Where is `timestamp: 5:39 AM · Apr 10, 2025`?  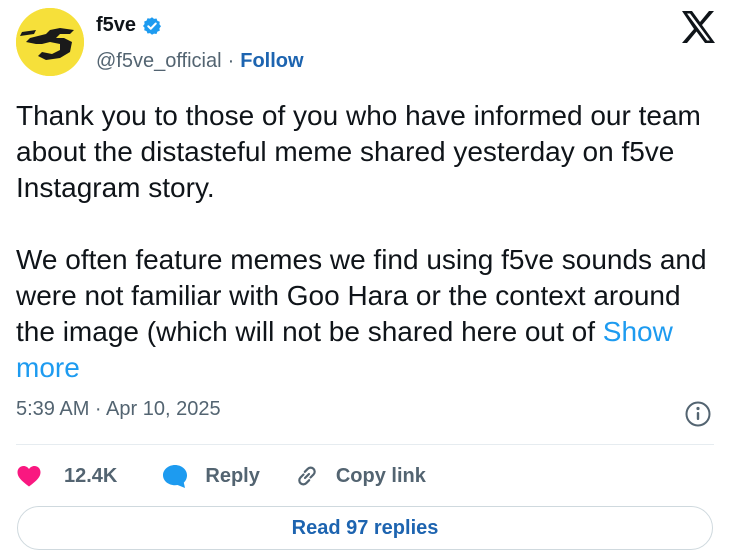
timestamp: 5:39 AM · Apr 10, 2025 is located at coordinates (118, 409).